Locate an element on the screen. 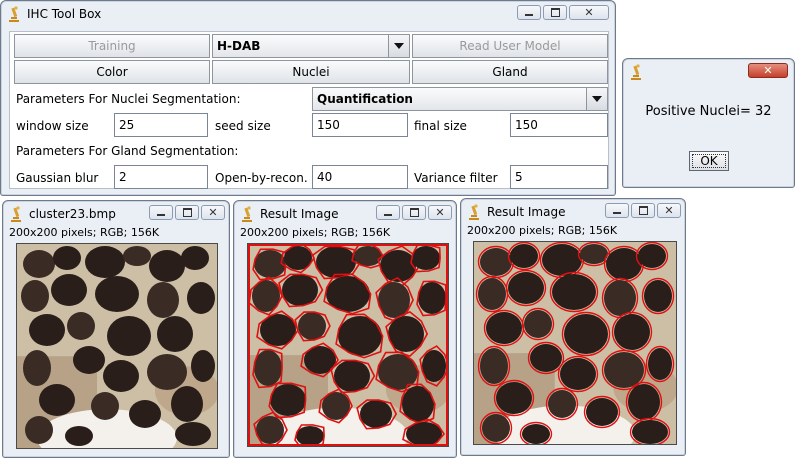  ellipse-fit-canvas is located at coordinates (575, 343).